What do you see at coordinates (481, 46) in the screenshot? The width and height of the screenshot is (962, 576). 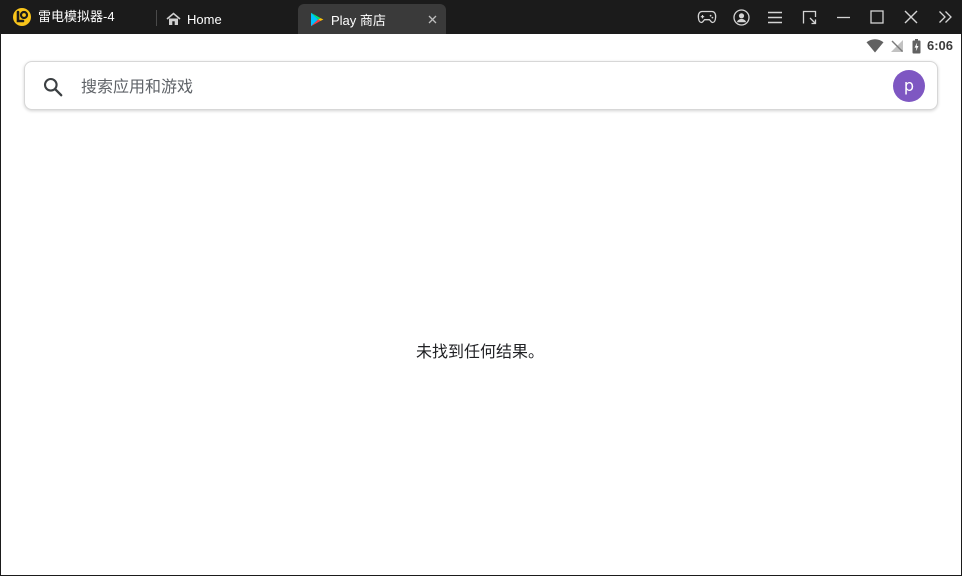 I see `status-bar: 6:06` at bounding box center [481, 46].